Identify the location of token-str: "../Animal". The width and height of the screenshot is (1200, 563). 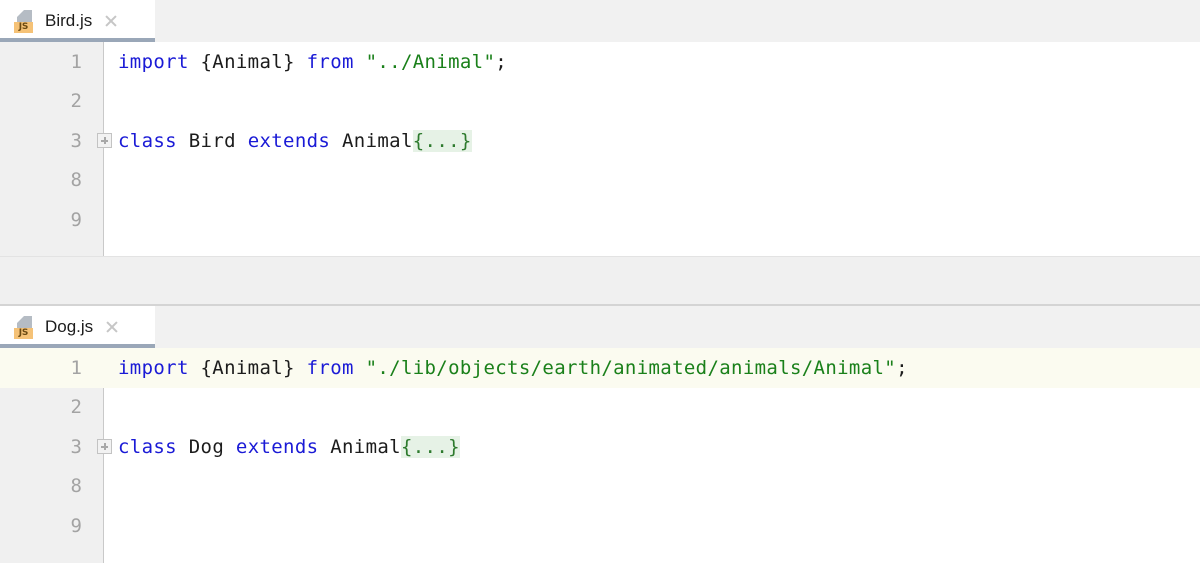
(430, 61).